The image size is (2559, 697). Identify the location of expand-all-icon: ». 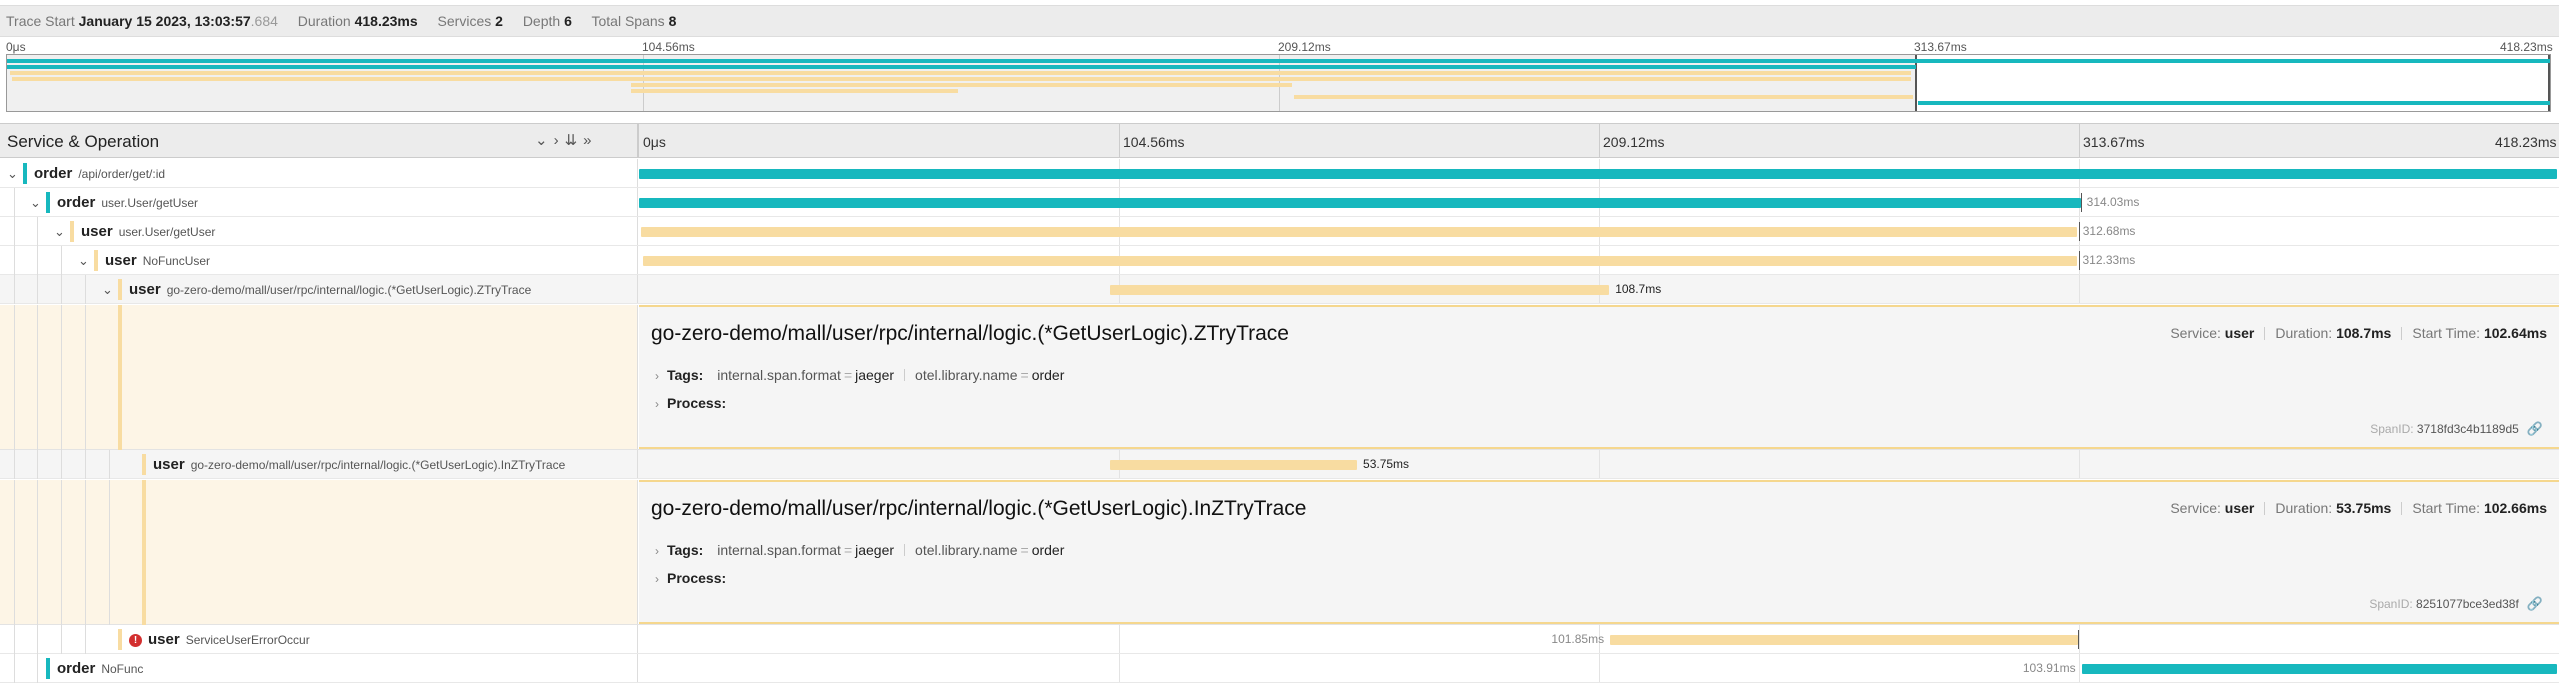
(590, 140).